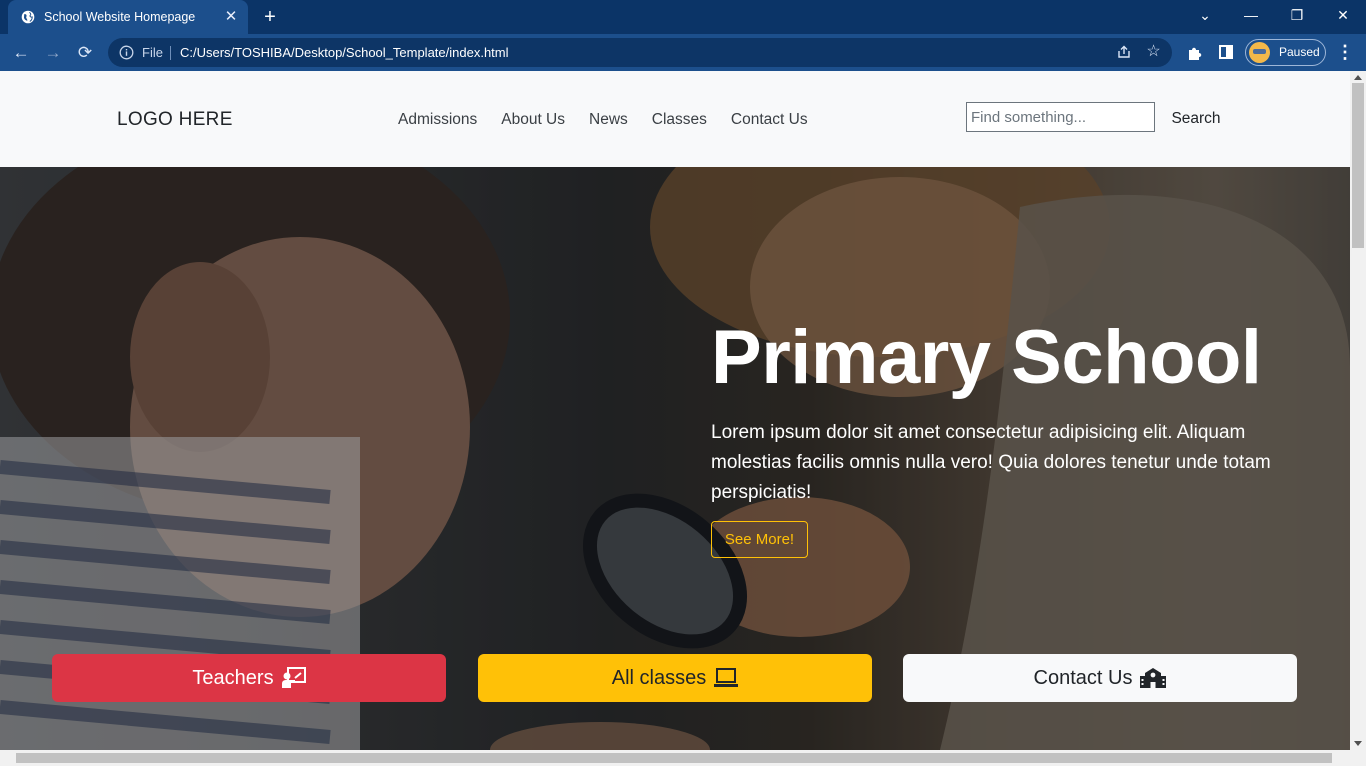  What do you see at coordinates (1195, 53) in the screenshot?
I see `puzzle-icon` at bounding box center [1195, 53].